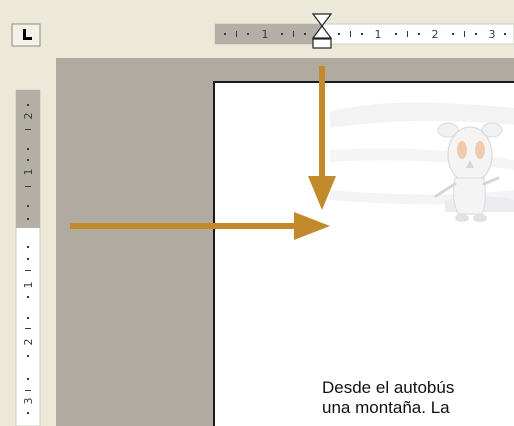 The height and width of the screenshot is (426, 514). What do you see at coordinates (26, 35) in the screenshot?
I see `tab-selector-button` at bounding box center [26, 35].